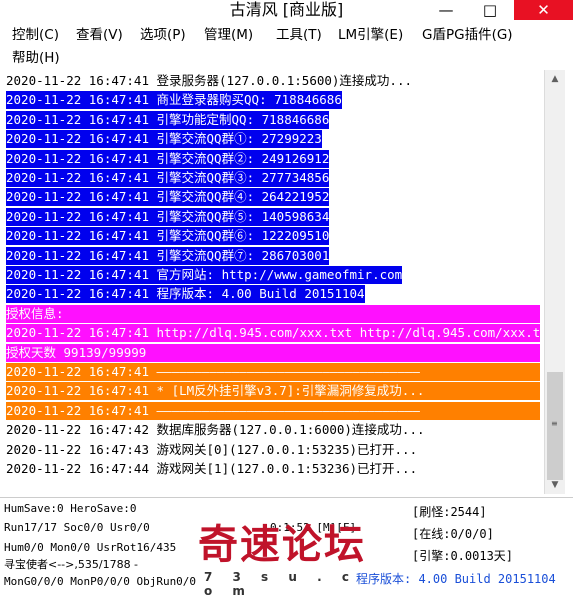 The width and height of the screenshot is (573, 598). I want to click on status-refresh: [刷怪:2544], so click(449, 512).